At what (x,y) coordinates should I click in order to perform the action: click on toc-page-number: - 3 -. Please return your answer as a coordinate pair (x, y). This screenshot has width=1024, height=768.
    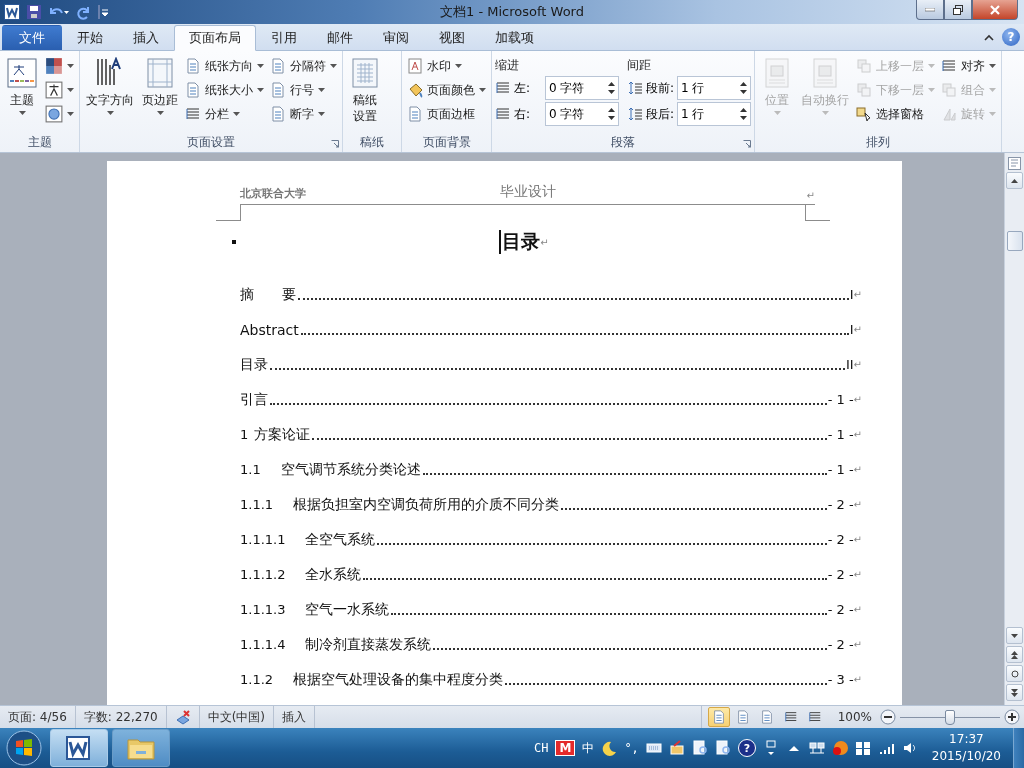
    Looking at the image, I should click on (840, 679).